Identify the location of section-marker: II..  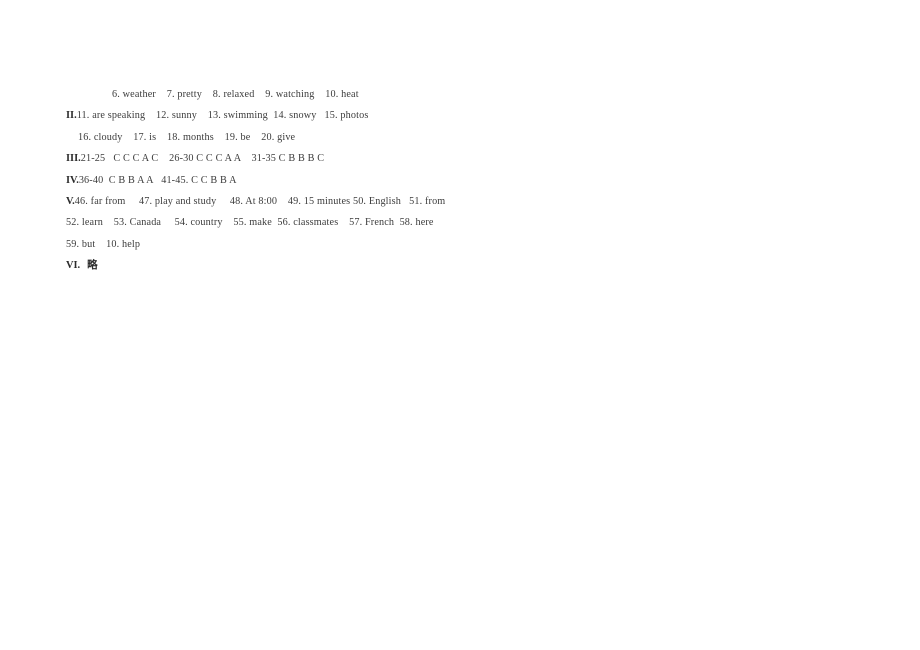
(71, 116).